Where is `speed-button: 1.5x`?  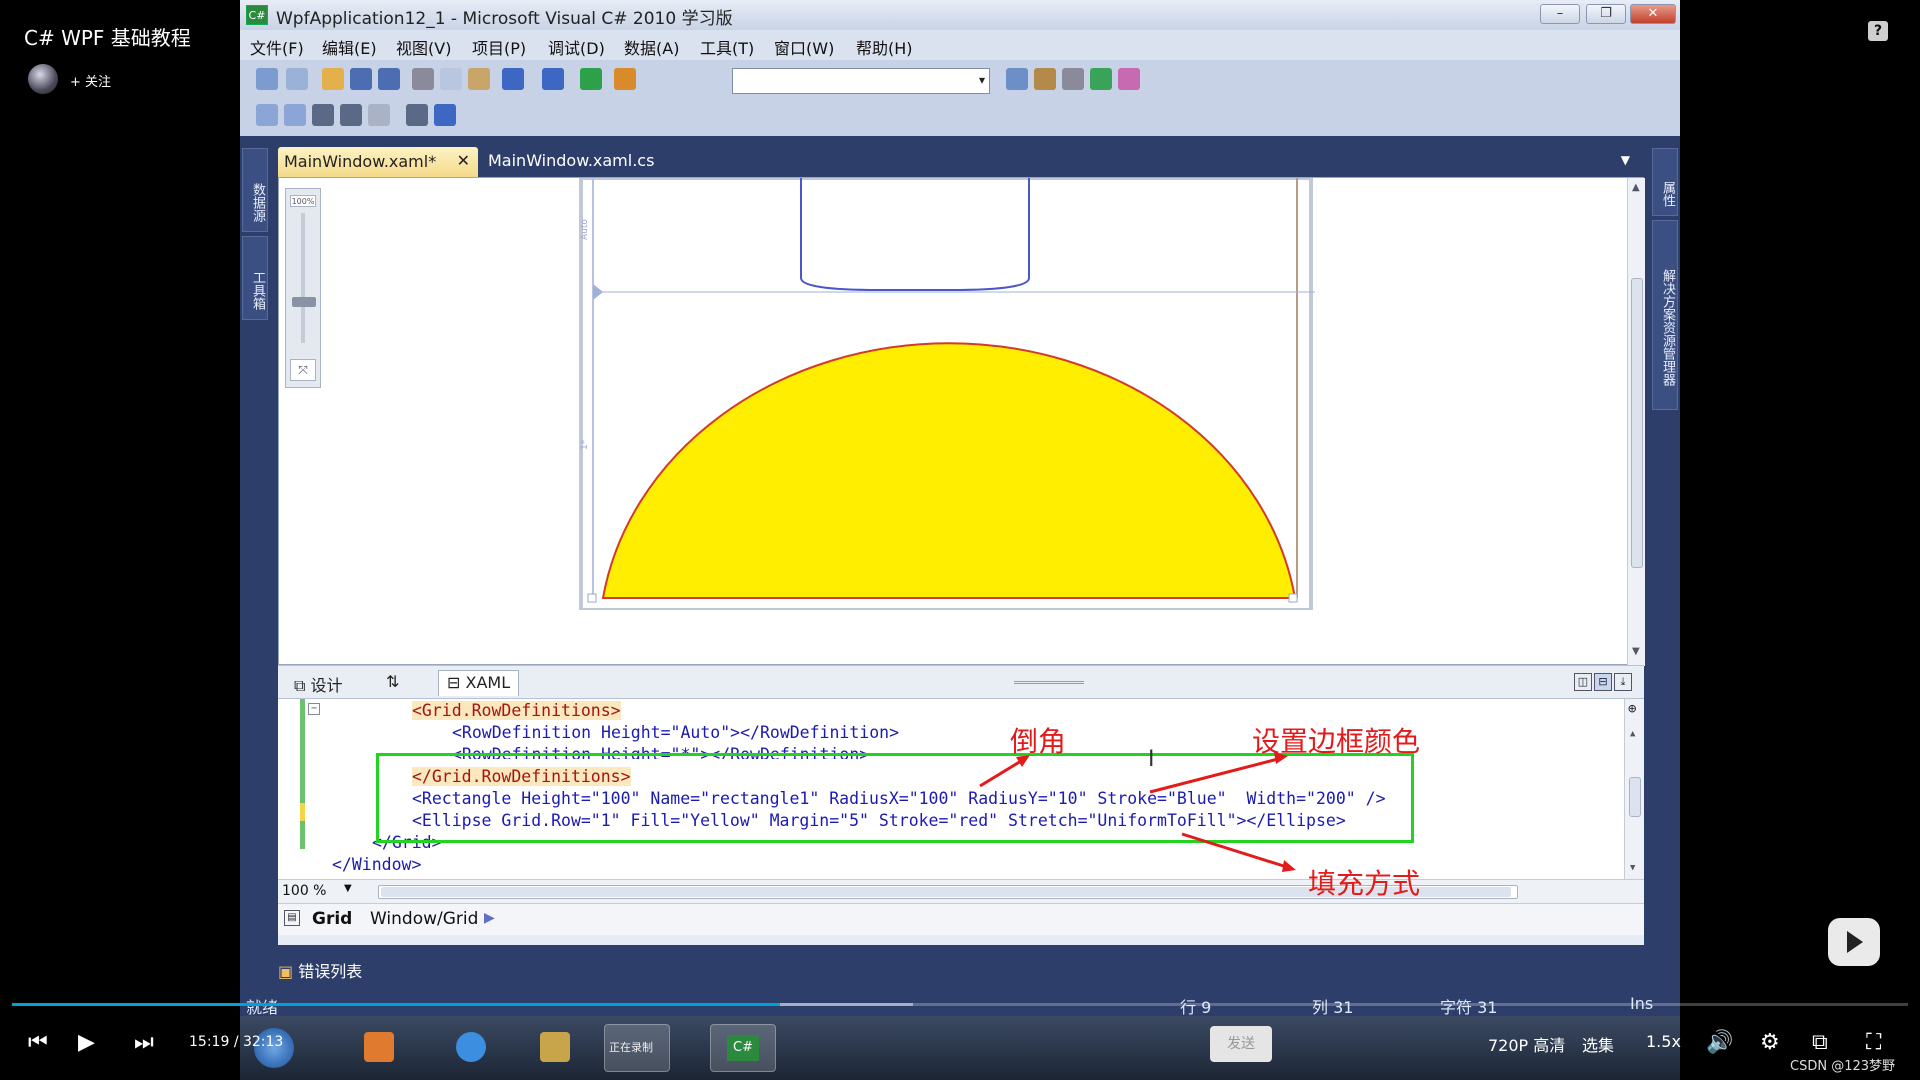
speed-button: 1.5x is located at coordinates (1663, 1041).